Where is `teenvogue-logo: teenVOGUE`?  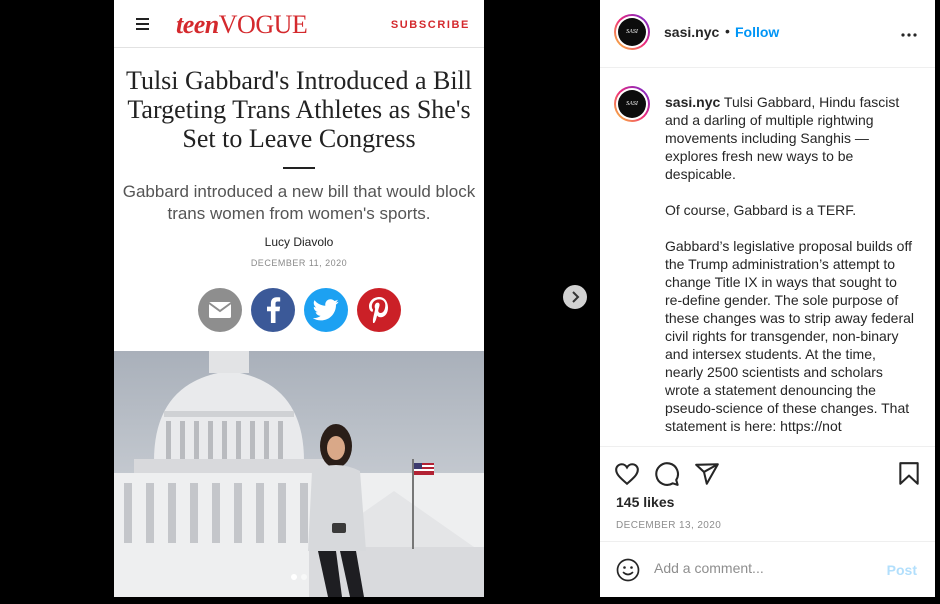 teenvogue-logo: teenVOGUE is located at coordinates (242, 25).